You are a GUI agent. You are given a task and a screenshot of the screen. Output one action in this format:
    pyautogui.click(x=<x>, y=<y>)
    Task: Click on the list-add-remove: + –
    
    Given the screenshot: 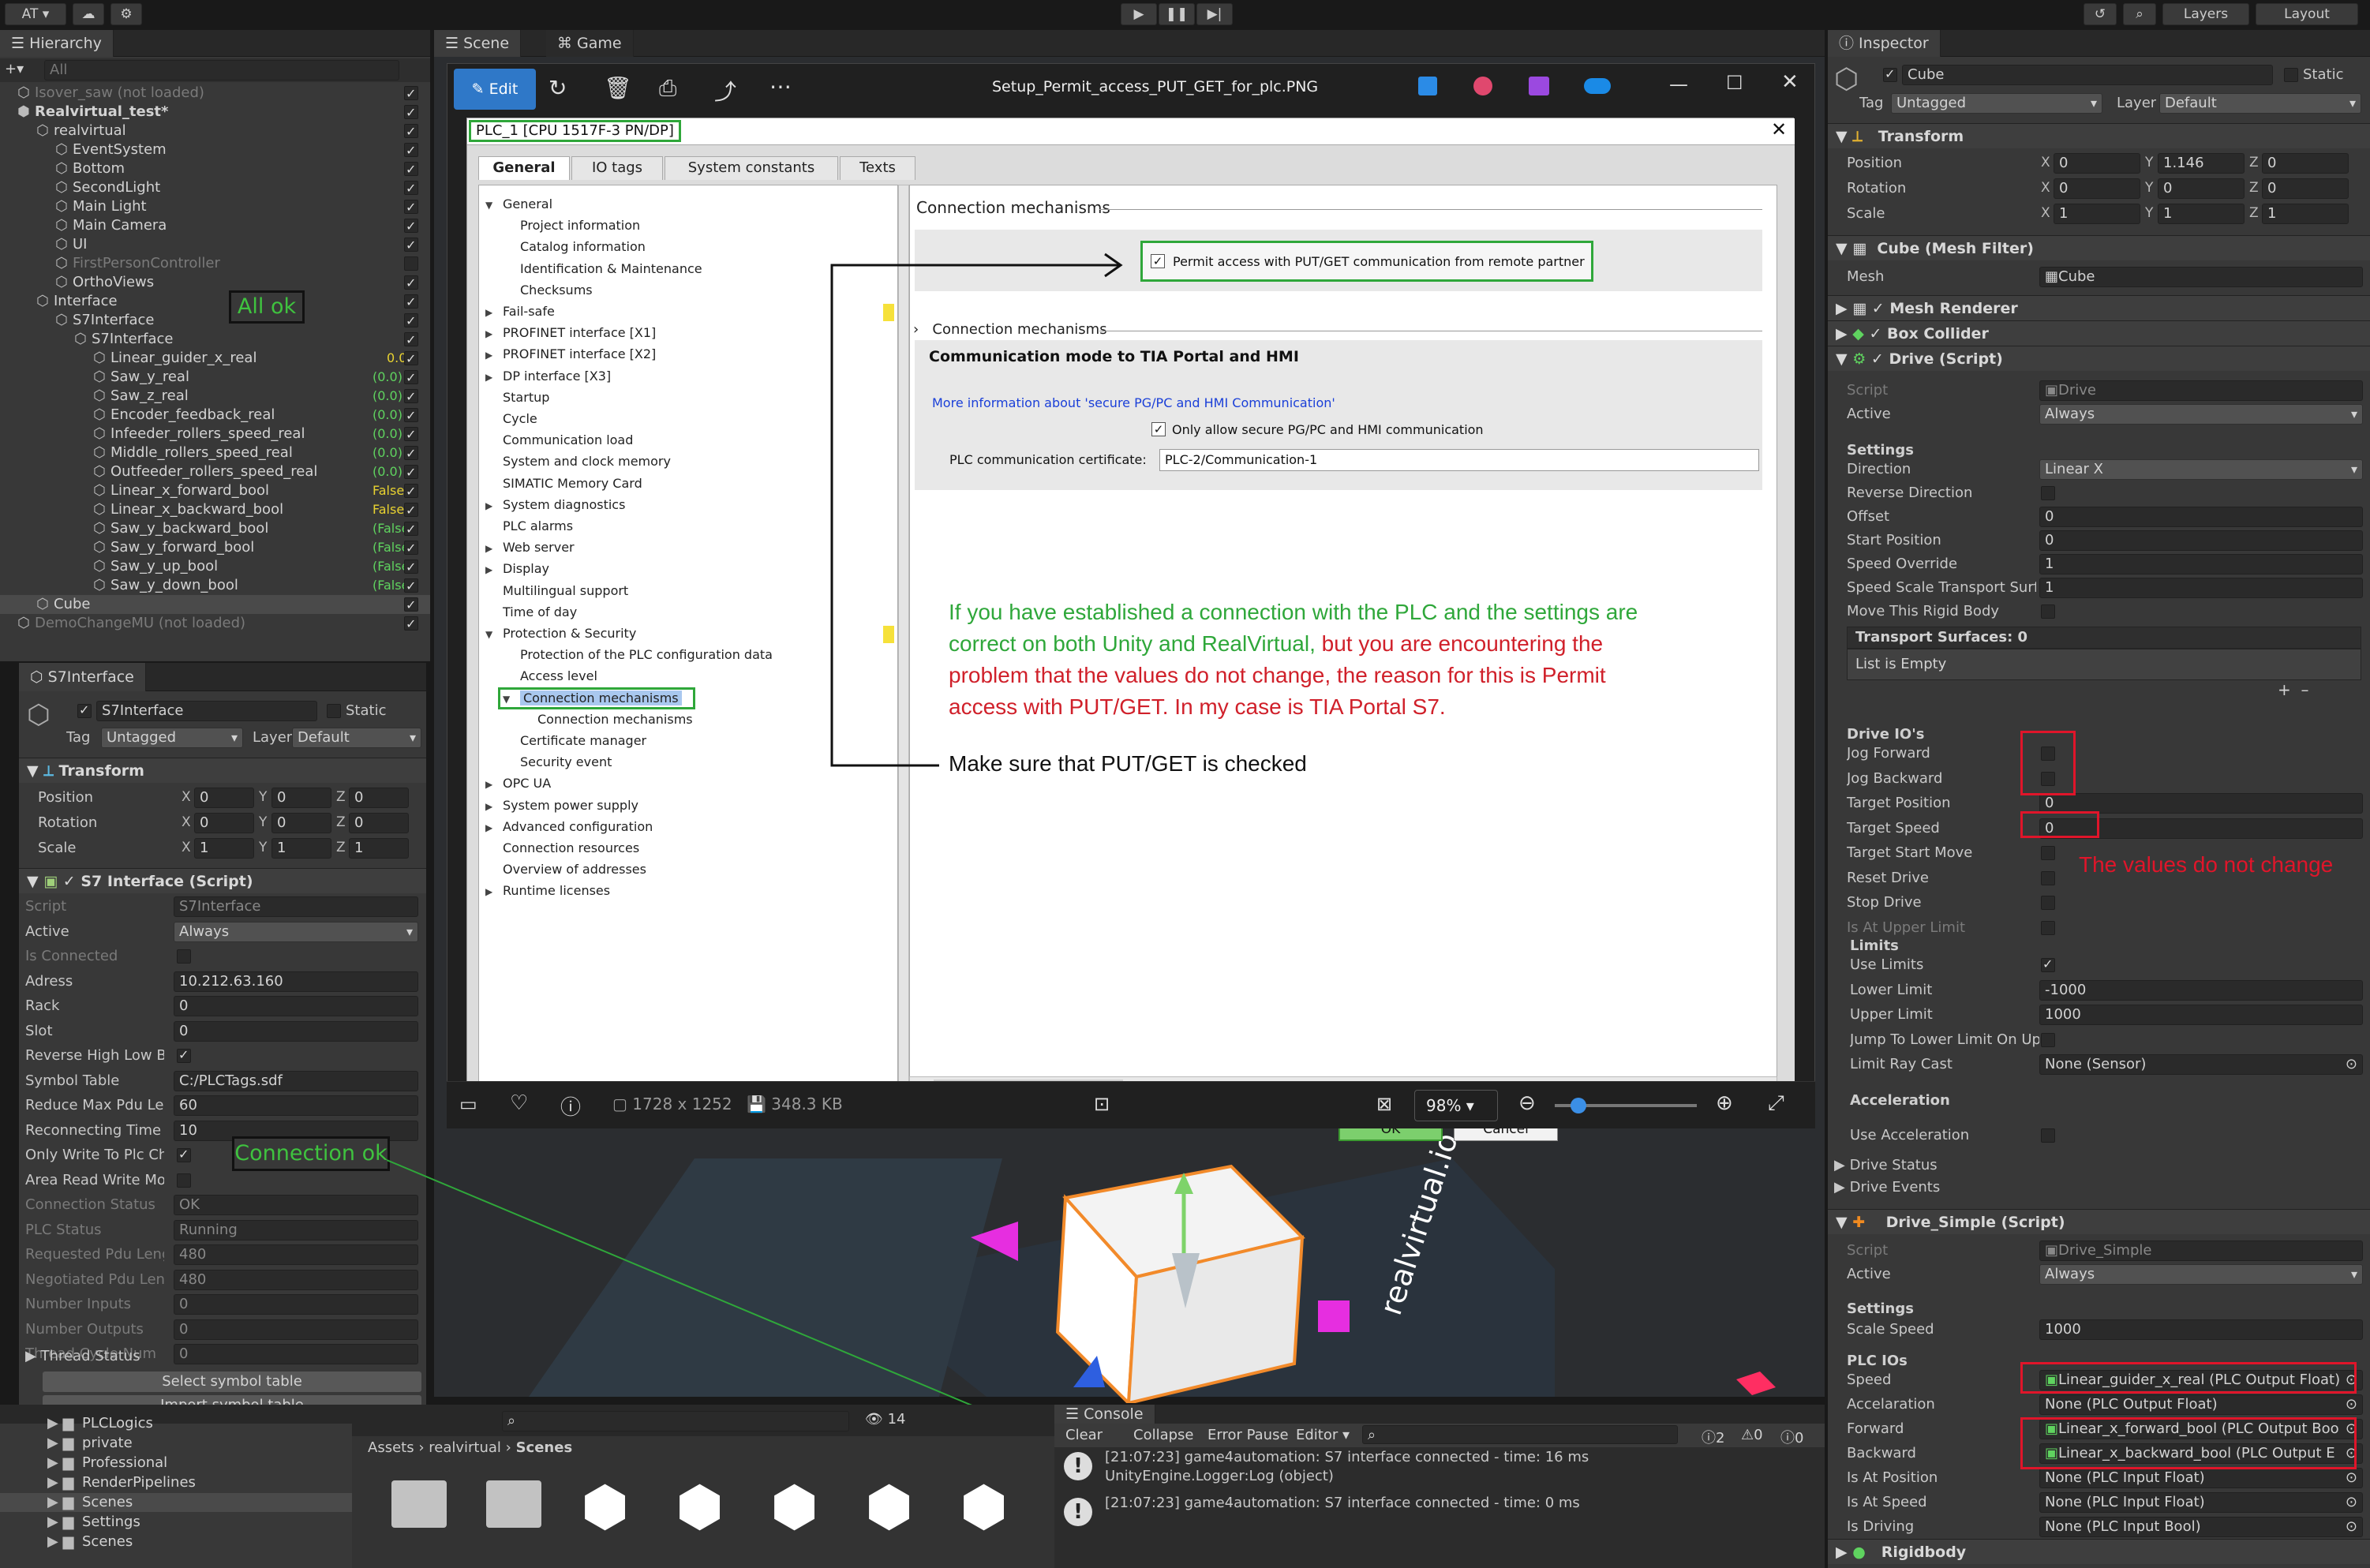 What is the action you would take?
    pyautogui.click(x=2293, y=690)
    